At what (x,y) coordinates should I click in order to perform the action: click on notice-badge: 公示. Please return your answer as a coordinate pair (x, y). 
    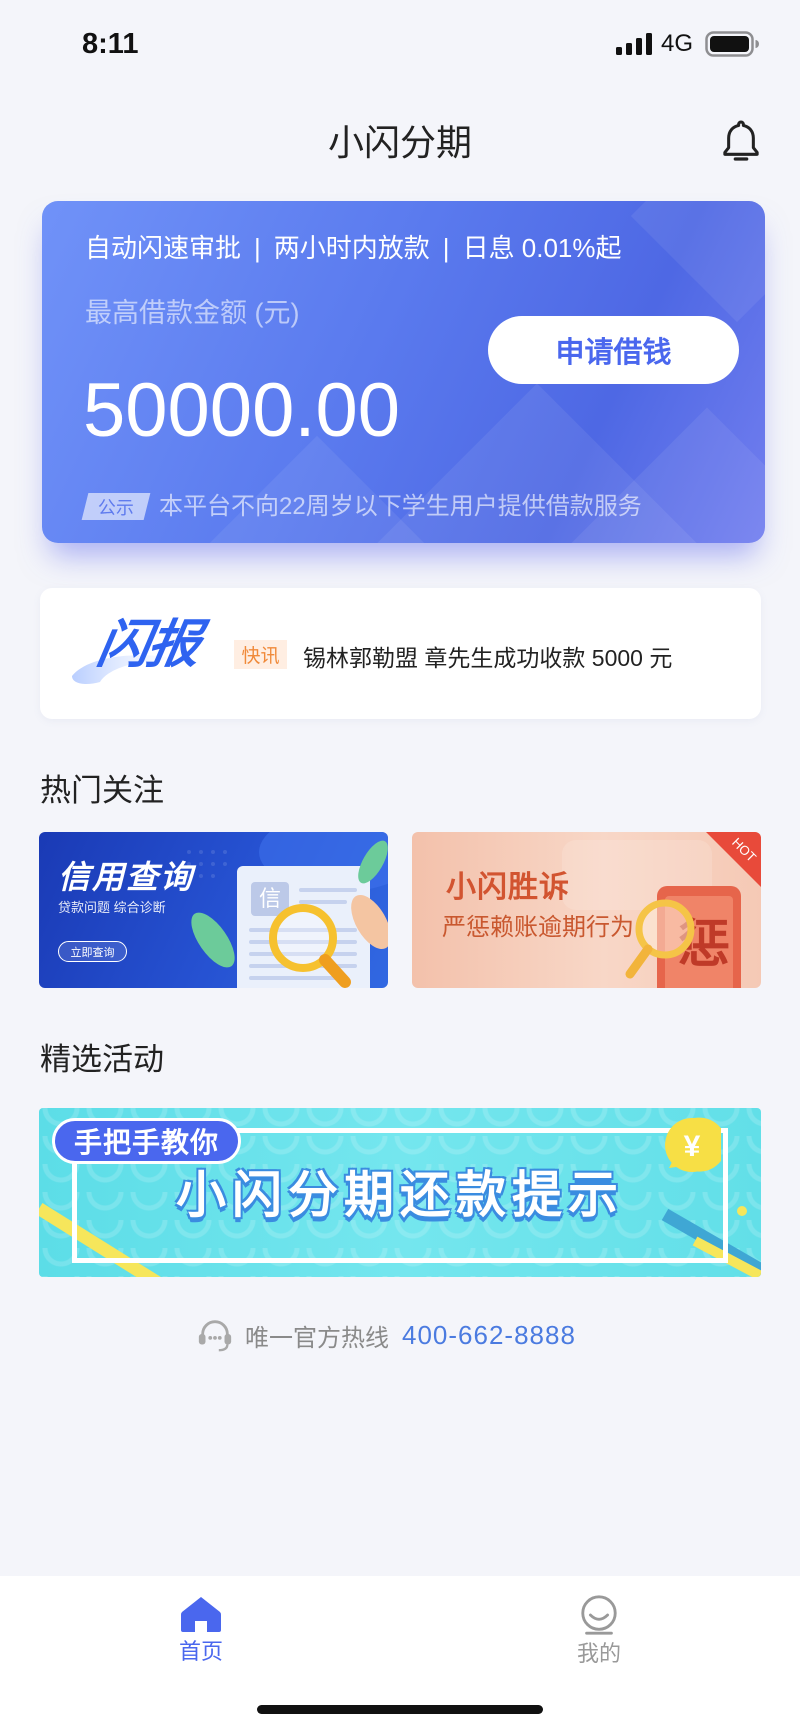
    Looking at the image, I should click on (116, 506).